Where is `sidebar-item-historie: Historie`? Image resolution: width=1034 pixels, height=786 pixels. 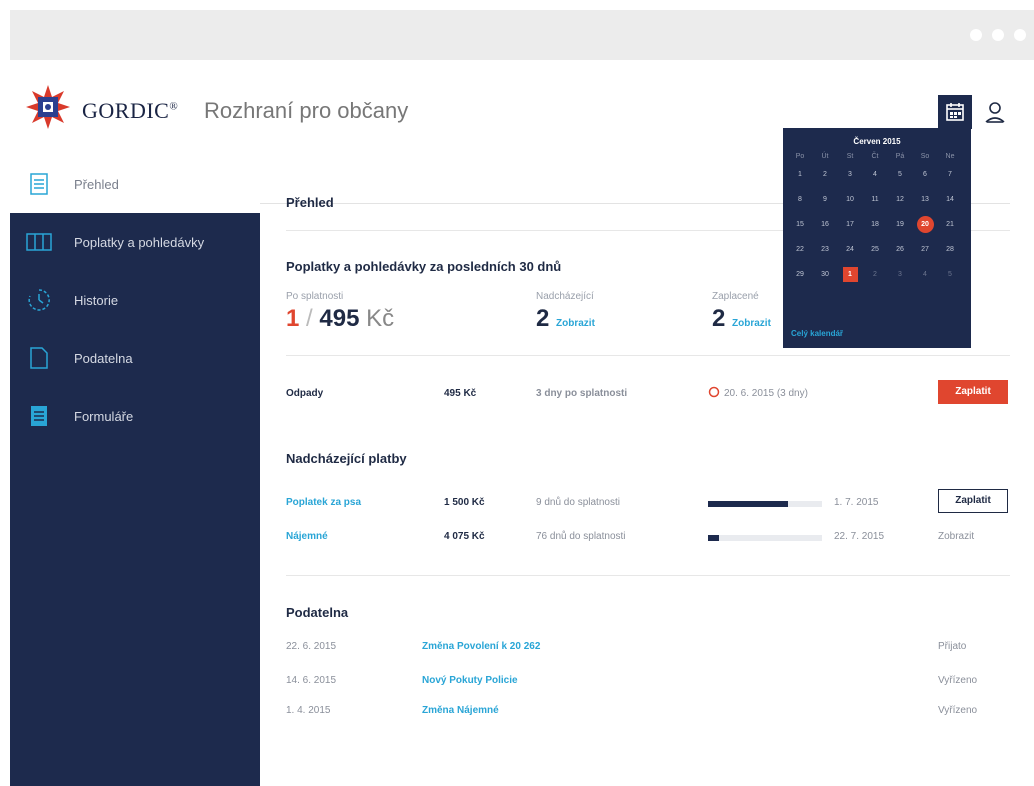
sidebar-item-historie: Historie is located at coordinates (135, 300).